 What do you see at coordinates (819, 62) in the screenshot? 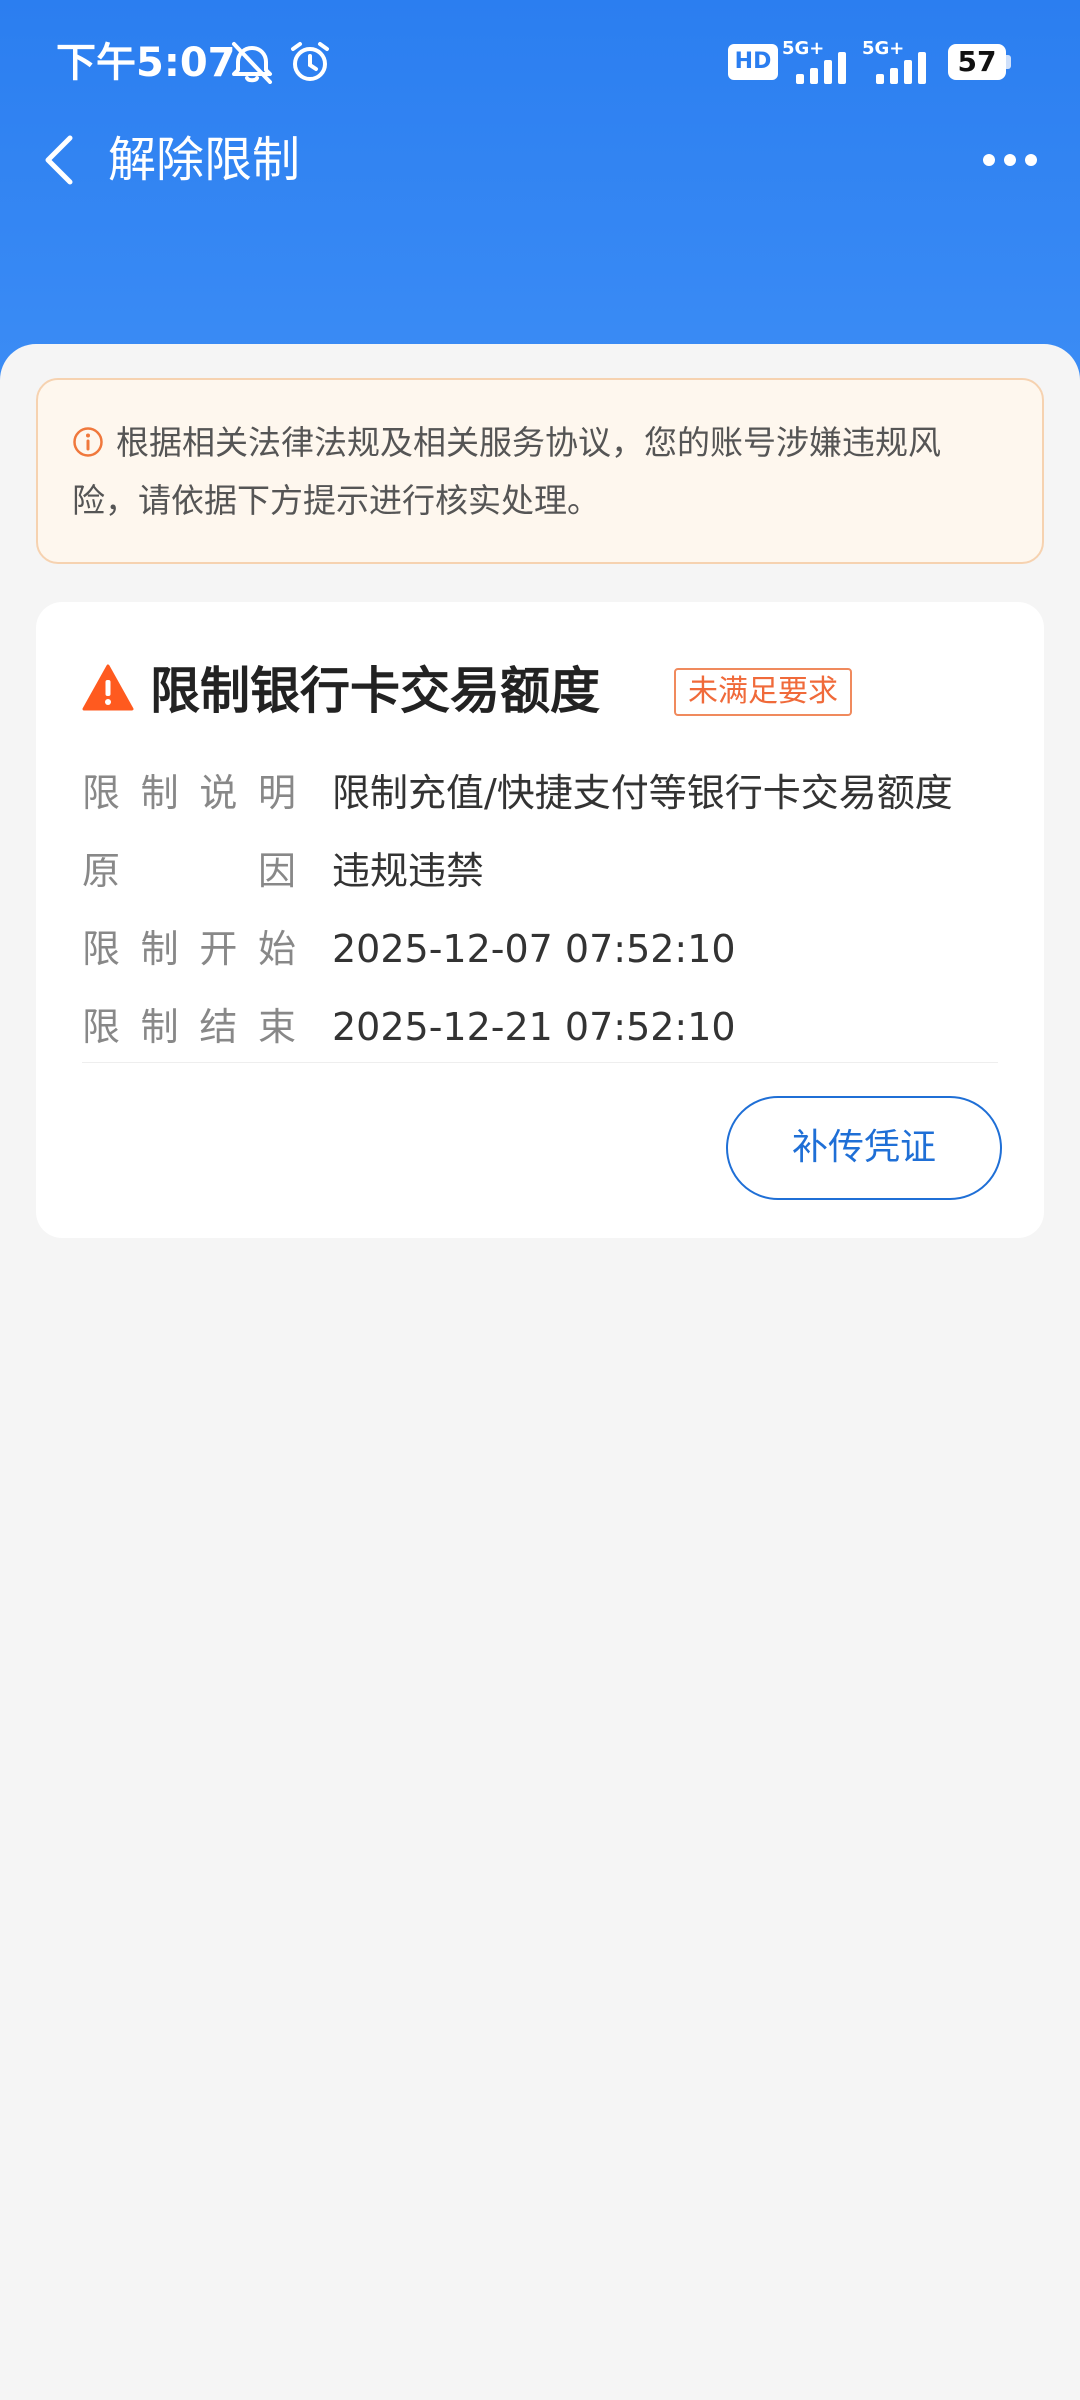
I see `signal-icon: 5G+` at bounding box center [819, 62].